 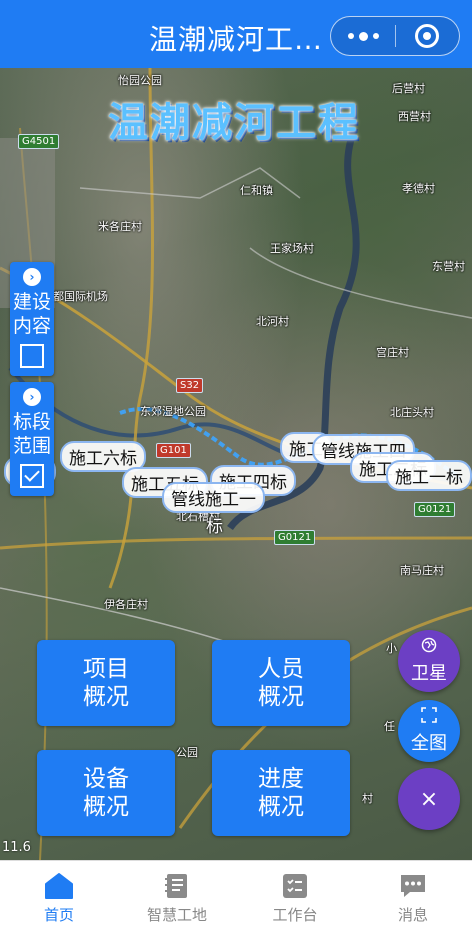 What do you see at coordinates (292, 248) in the screenshot?
I see `place-label: 王家场村` at bounding box center [292, 248].